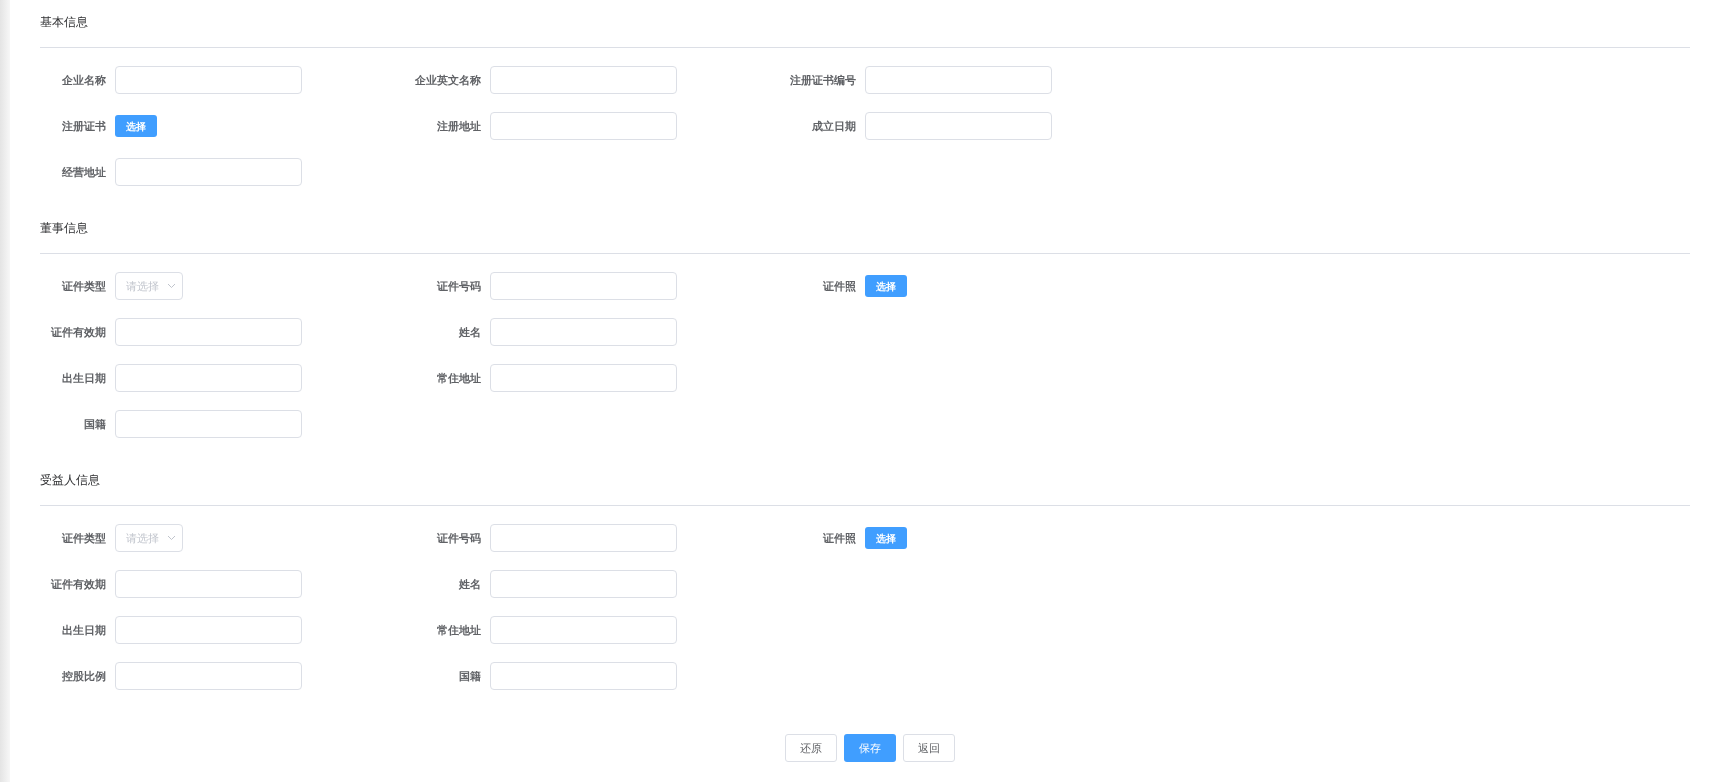 This screenshot has height=782, width=1726. Describe the element at coordinates (823, 80) in the screenshot. I see `field-label: 注册证书编号` at that location.